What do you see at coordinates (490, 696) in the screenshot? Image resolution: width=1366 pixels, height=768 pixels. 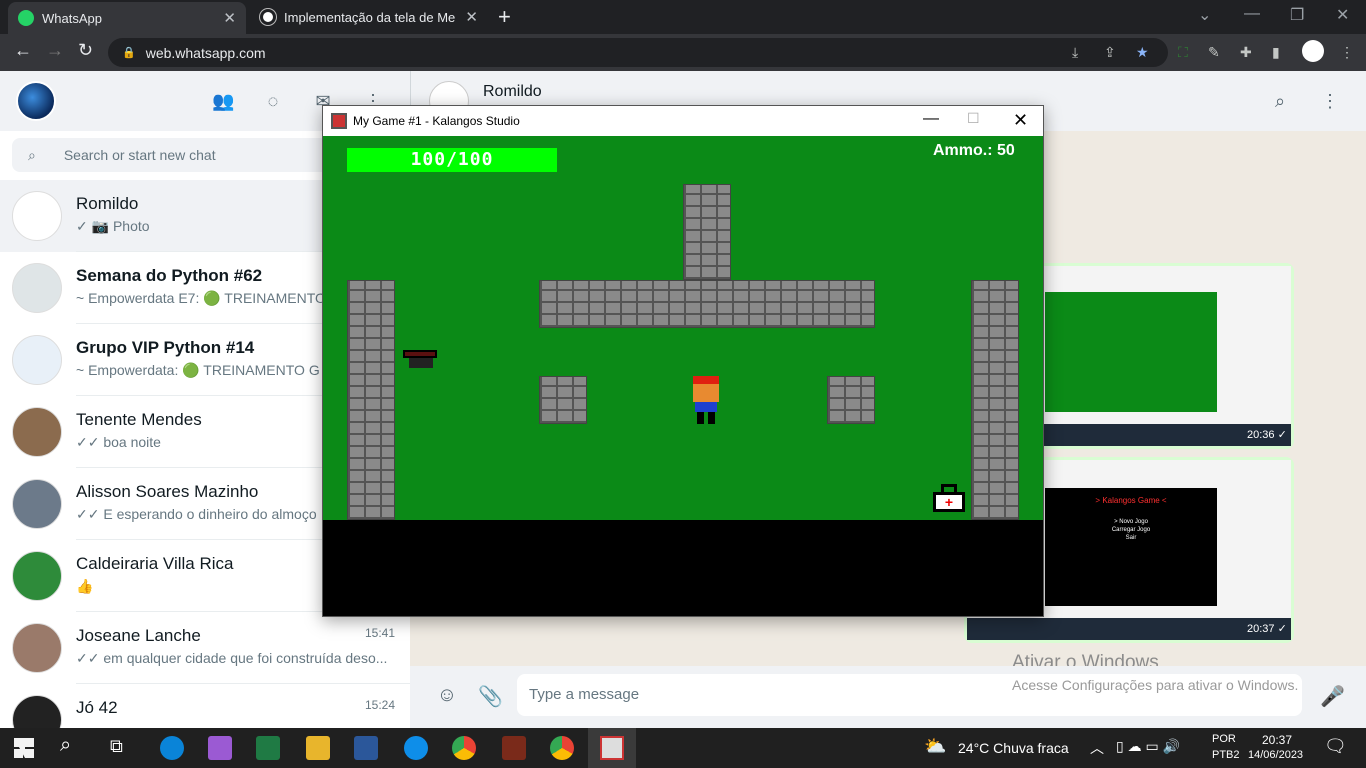 I see `attach-icon: 📎` at bounding box center [490, 696].